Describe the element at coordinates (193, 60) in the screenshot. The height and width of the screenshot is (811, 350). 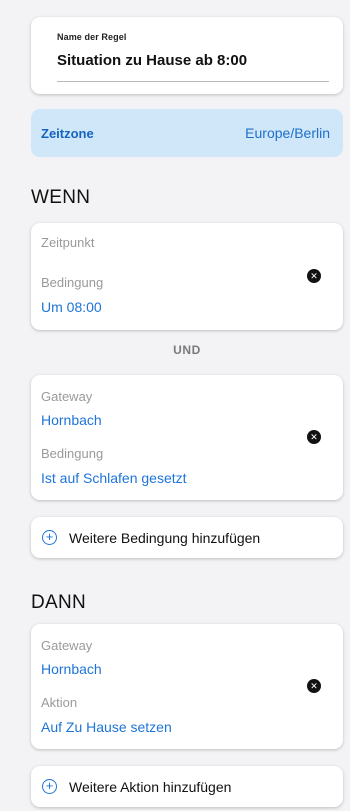
I see `rule-name-input` at that location.